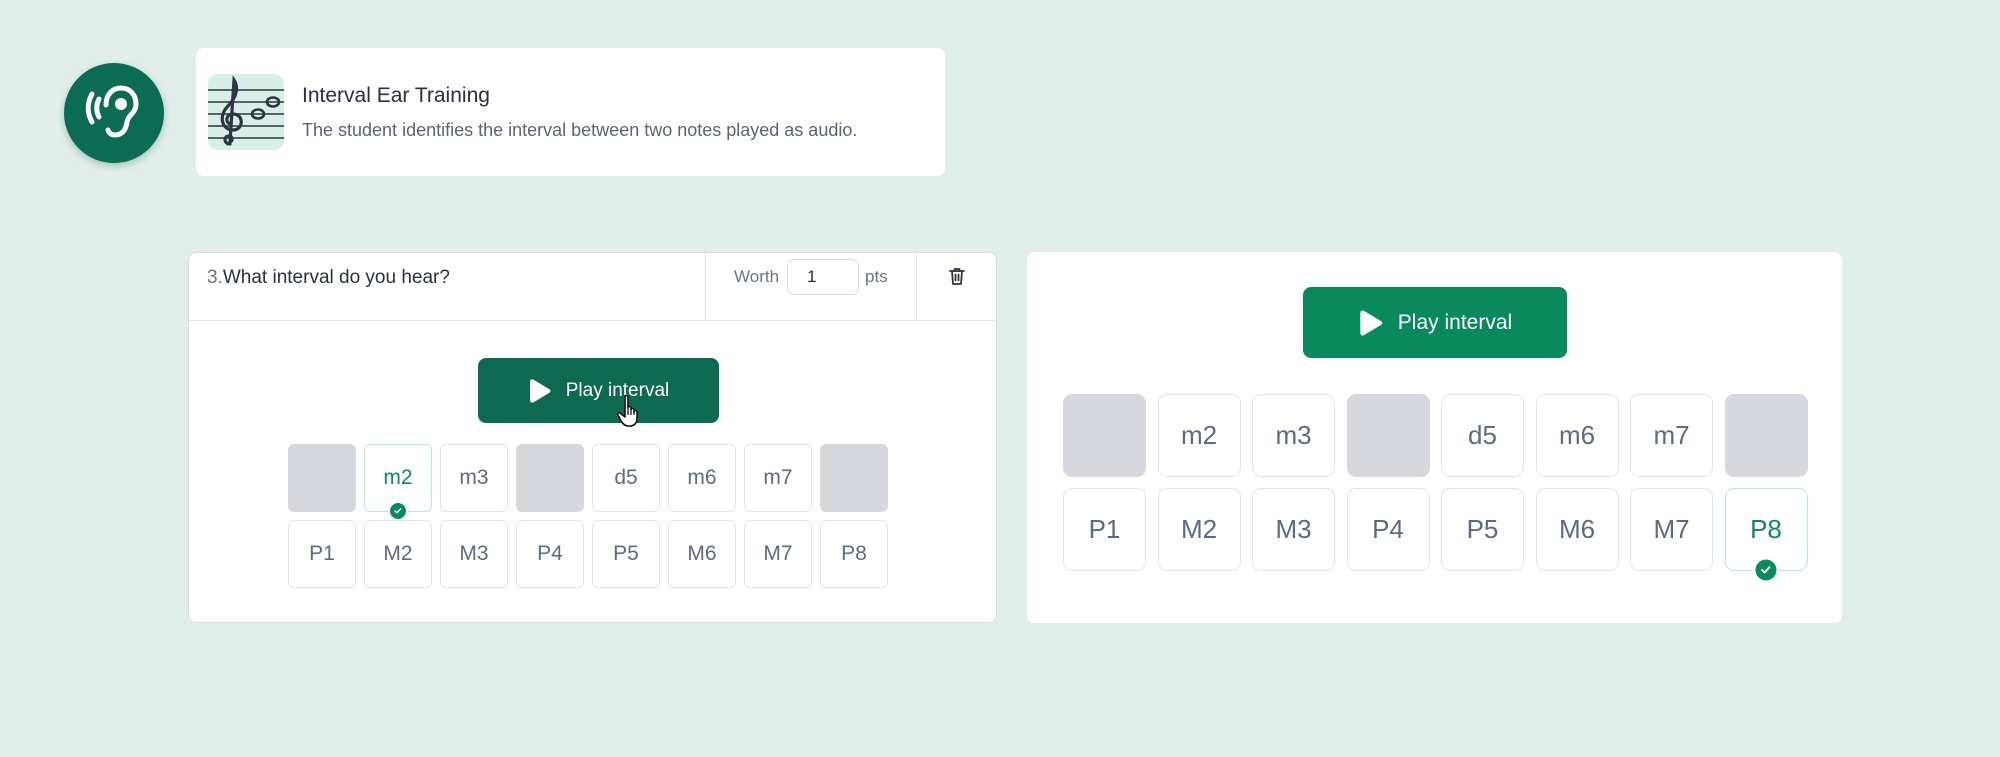 The width and height of the screenshot is (2000, 757). What do you see at coordinates (956, 293) in the screenshot?
I see `trash-icon` at bounding box center [956, 293].